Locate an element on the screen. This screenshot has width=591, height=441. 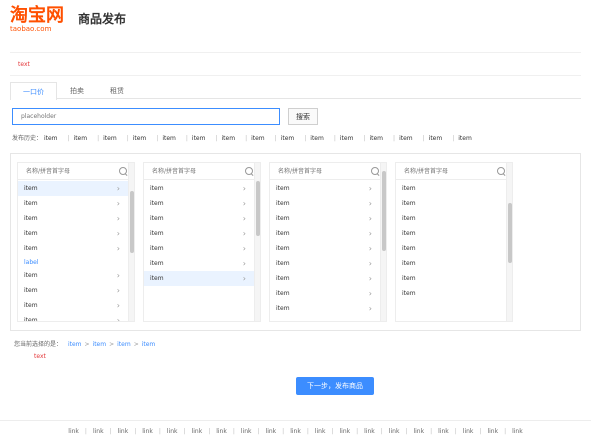
taobao-logo: 淘宝网 taobao.com is located at coordinates (45, 20).